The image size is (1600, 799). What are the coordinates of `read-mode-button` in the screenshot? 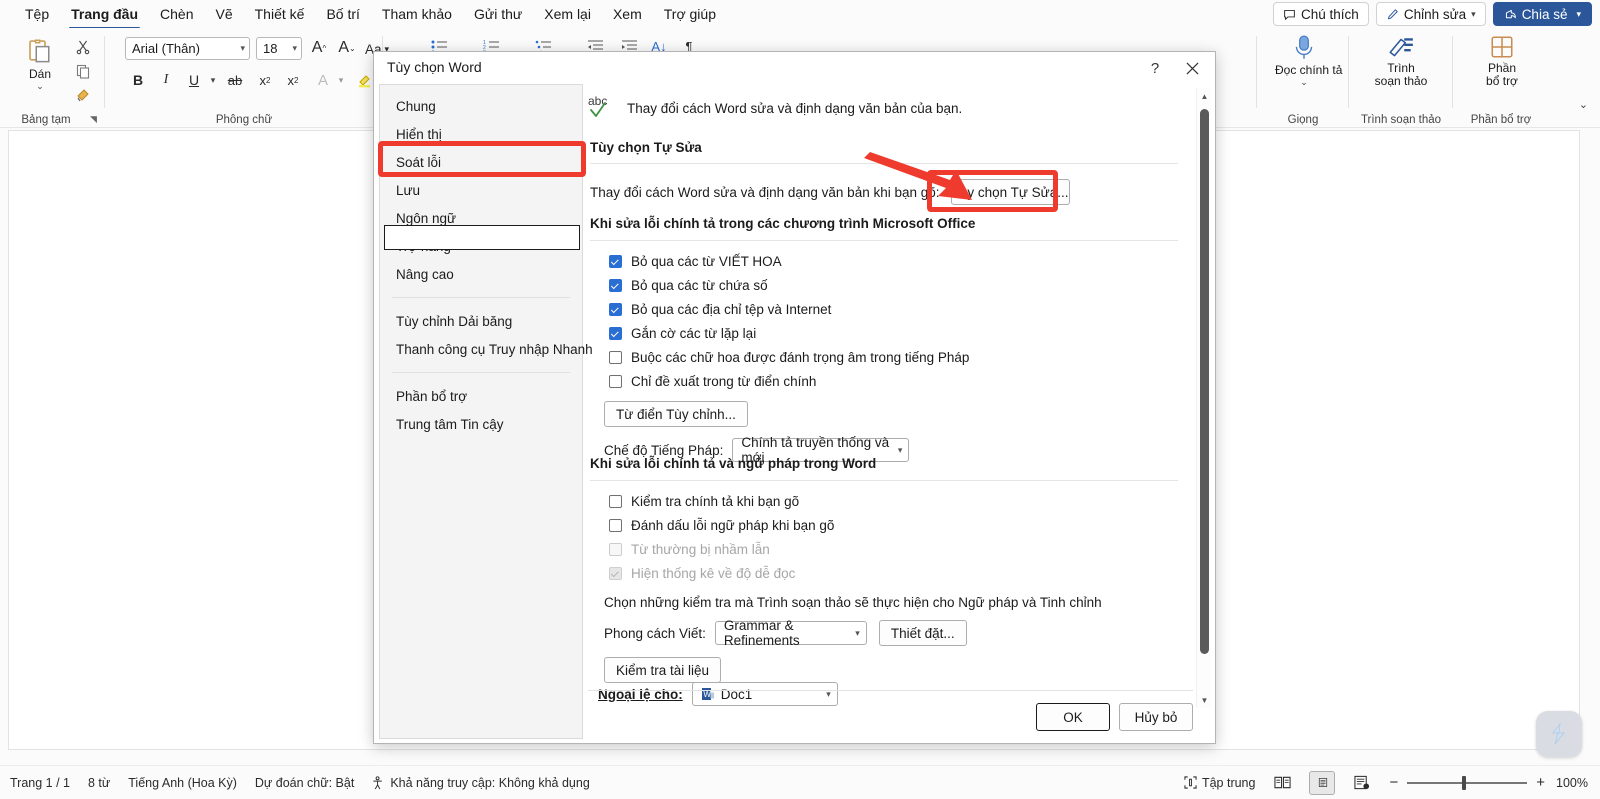 It's located at (1282, 783).